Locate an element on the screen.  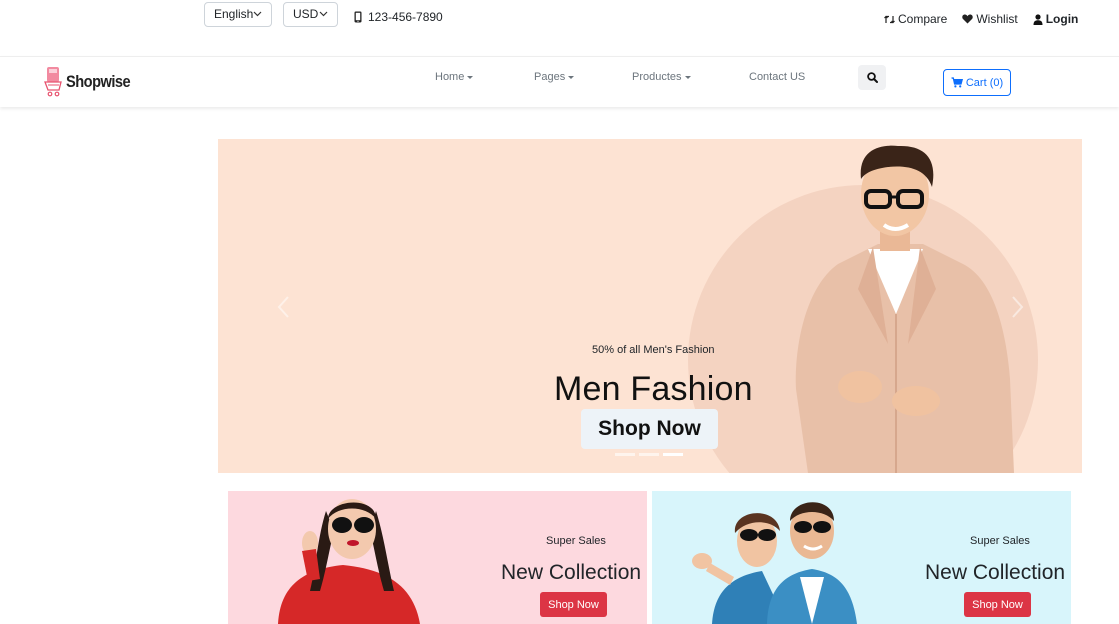
login-label: Login is located at coordinates (1062, 19).